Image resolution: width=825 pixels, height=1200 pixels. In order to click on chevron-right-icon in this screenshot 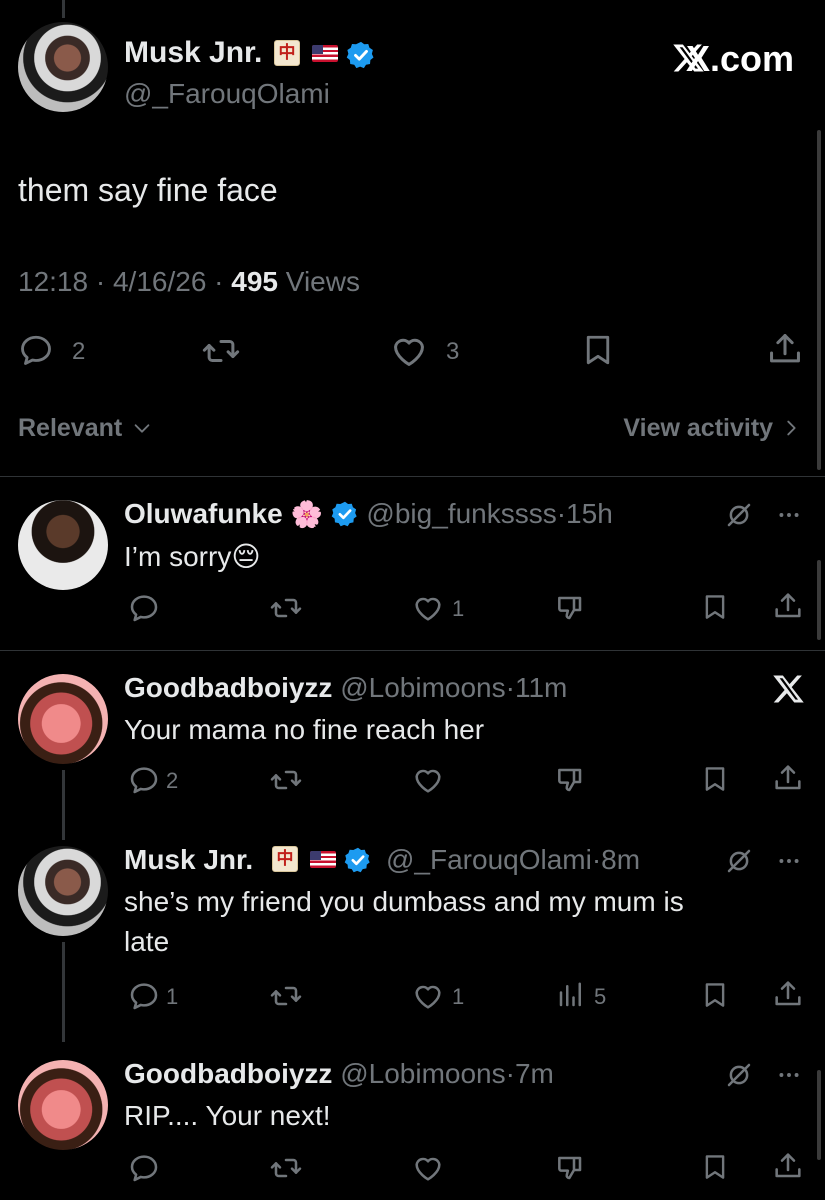, I will do `click(791, 428)`.